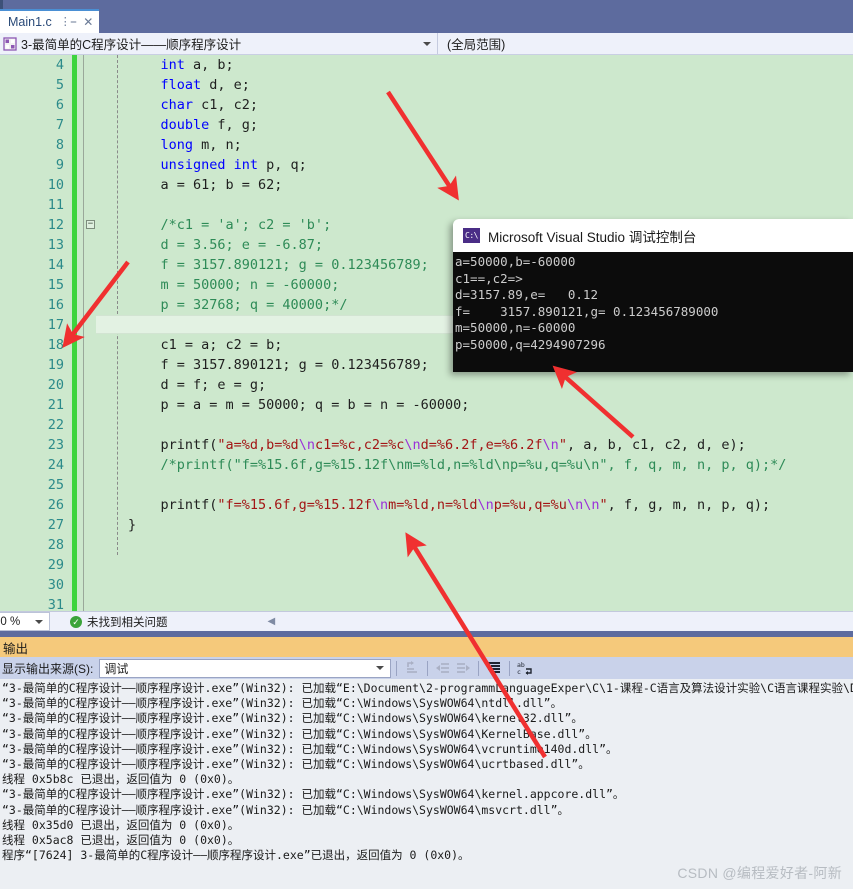  What do you see at coordinates (426, 125) in the screenshot?
I see `code-line: 7 double f, g;` at bounding box center [426, 125].